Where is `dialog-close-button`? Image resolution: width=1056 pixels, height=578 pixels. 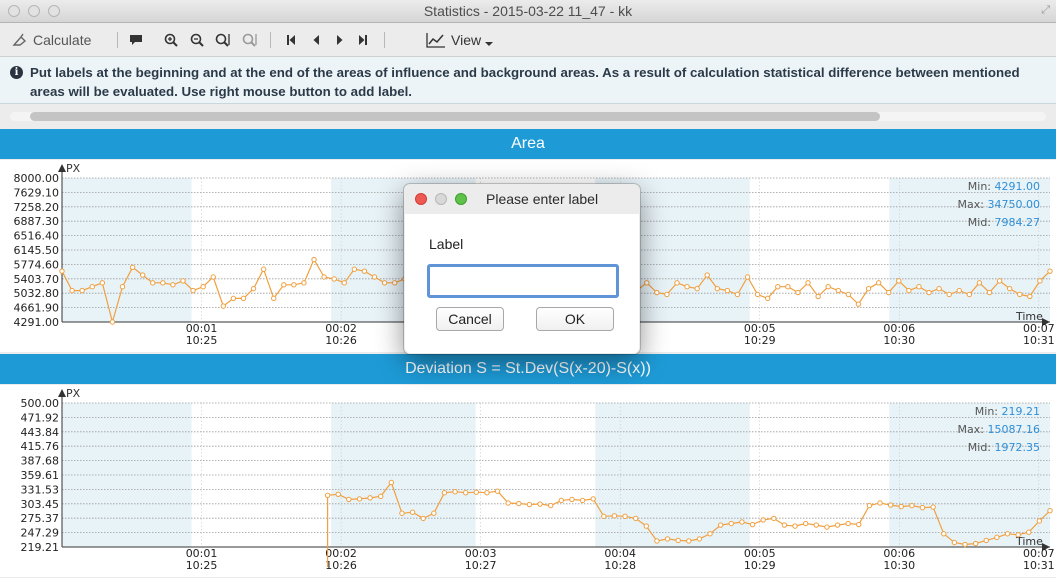
dialog-close-button is located at coordinates (421, 199).